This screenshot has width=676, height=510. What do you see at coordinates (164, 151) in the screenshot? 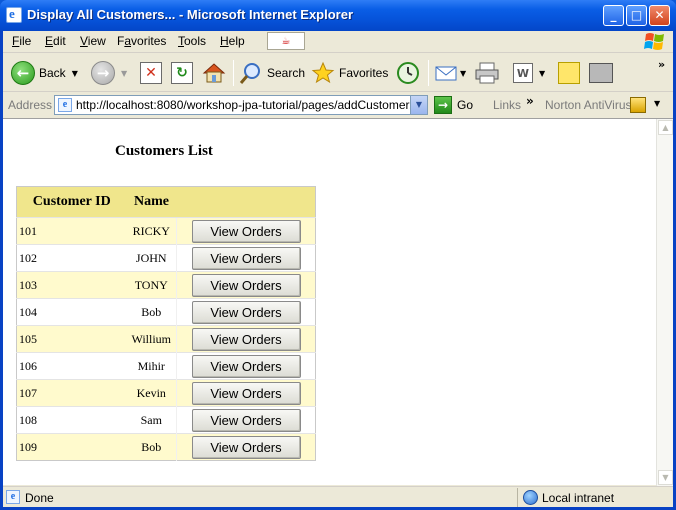
I see `page-title: Customers List` at bounding box center [164, 151].